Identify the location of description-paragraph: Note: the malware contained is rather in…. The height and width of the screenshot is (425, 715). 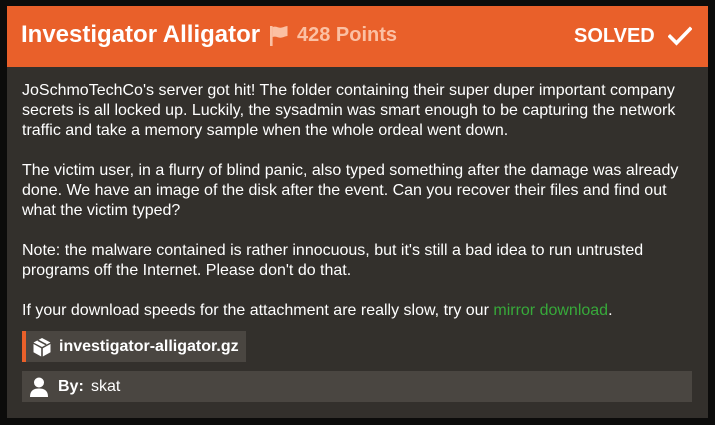
(333, 260).